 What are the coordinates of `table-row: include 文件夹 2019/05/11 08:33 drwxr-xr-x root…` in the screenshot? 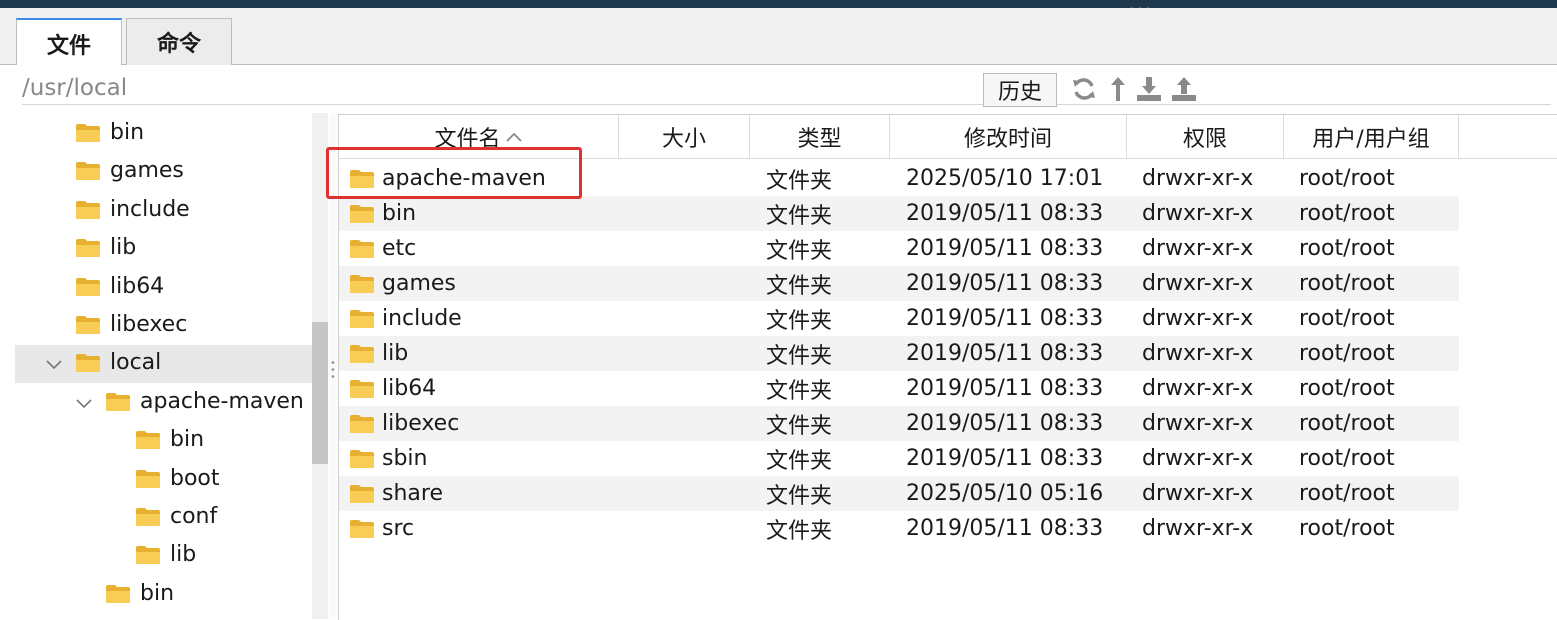 It's located at (899, 318).